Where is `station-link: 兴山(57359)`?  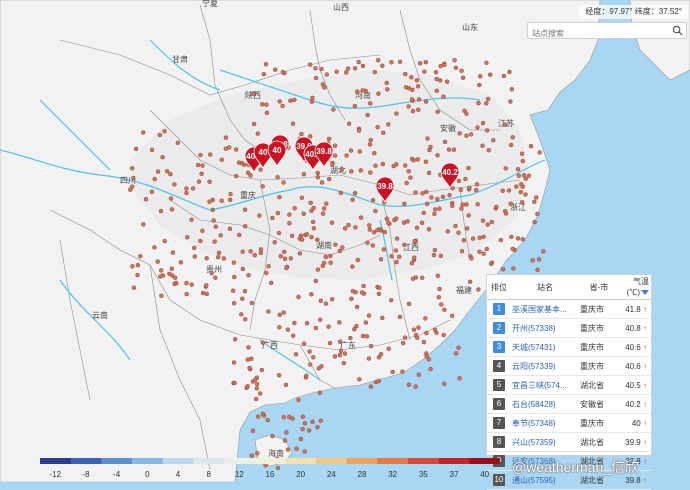 station-link: 兴山(57359) is located at coordinates (534, 442).